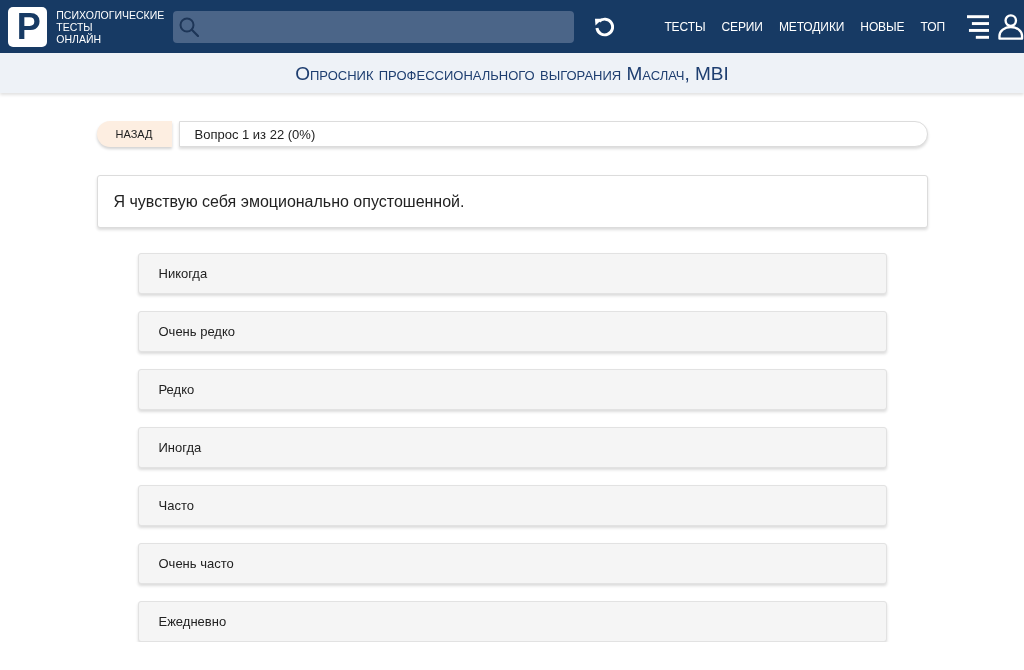 This screenshot has height=670, width=1024. Describe the element at coordinates (512, 273) in the screenshot. I see `answer-option: Никогда` at that location.